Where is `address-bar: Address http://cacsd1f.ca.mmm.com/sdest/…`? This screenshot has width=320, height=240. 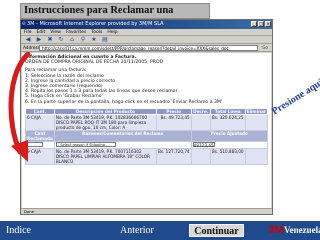
address-bar: Address http://cacsd1f.ca.mmm.com/sdest/… is located at coordinates (146, 48).